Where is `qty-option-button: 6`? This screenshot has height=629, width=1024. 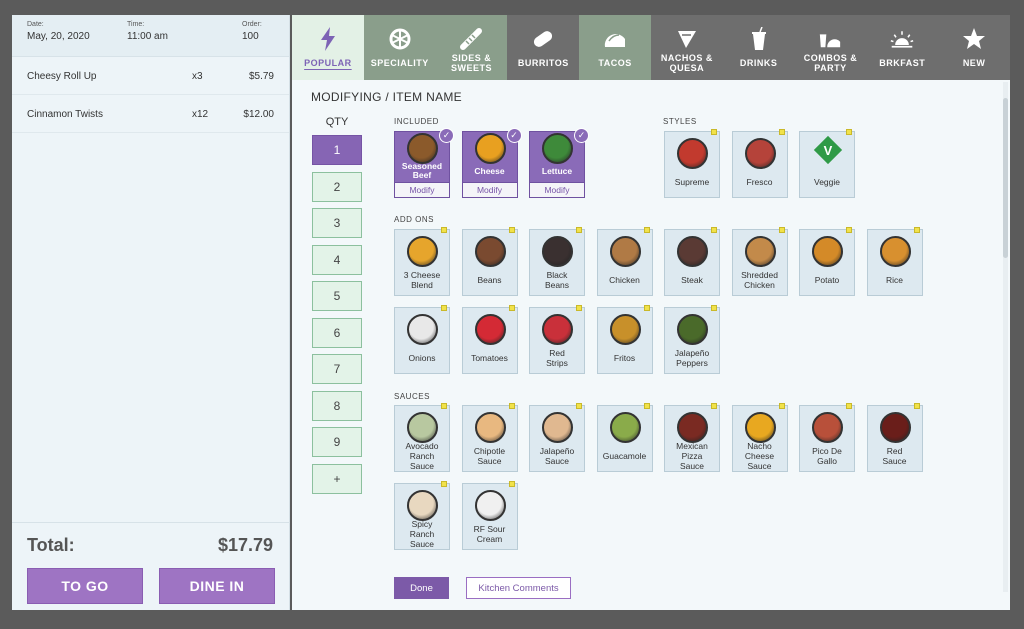
qty-option-button: 6 is located at coordinates (337, 332).